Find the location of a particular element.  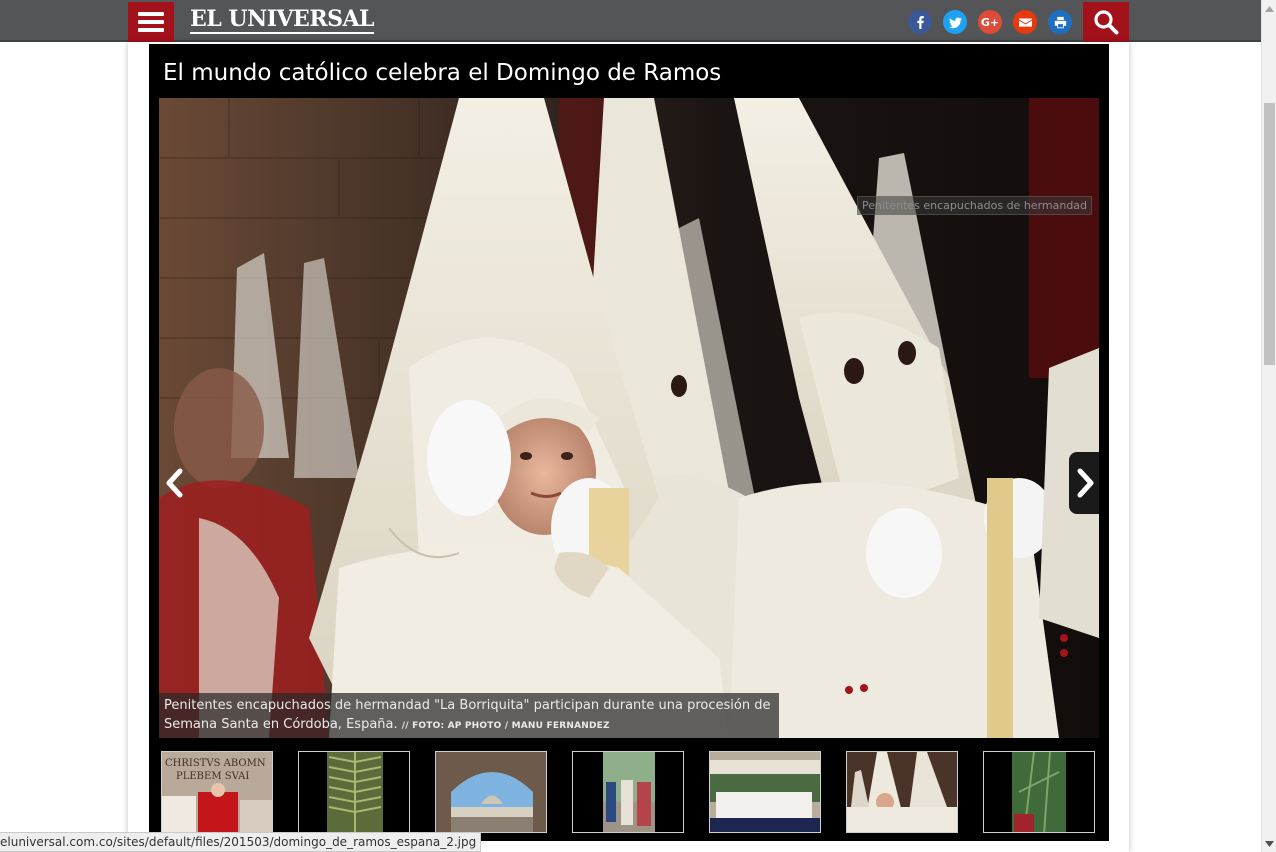

arrow-up-icon is located at coordinates (1269, 8).